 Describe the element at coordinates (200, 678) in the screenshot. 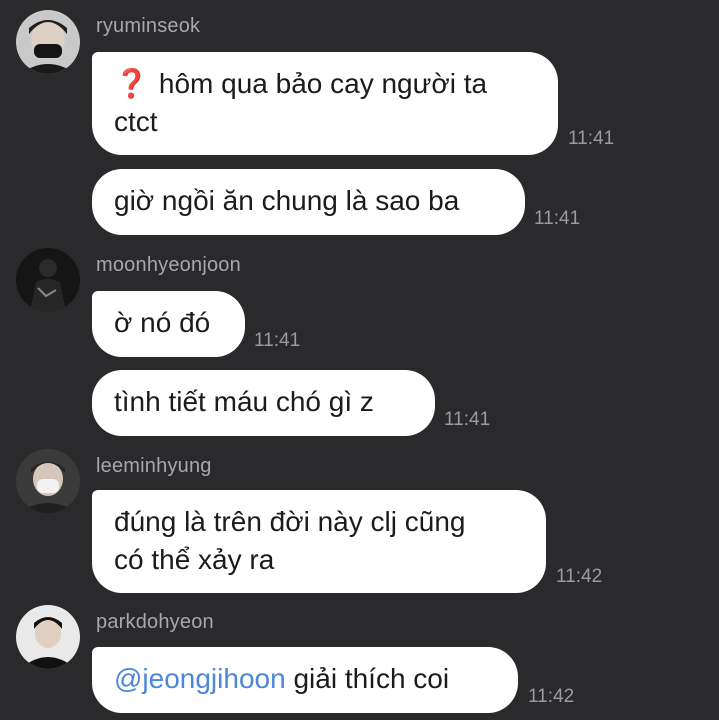

I see `mention-link: @jeongjihoon` at that location.